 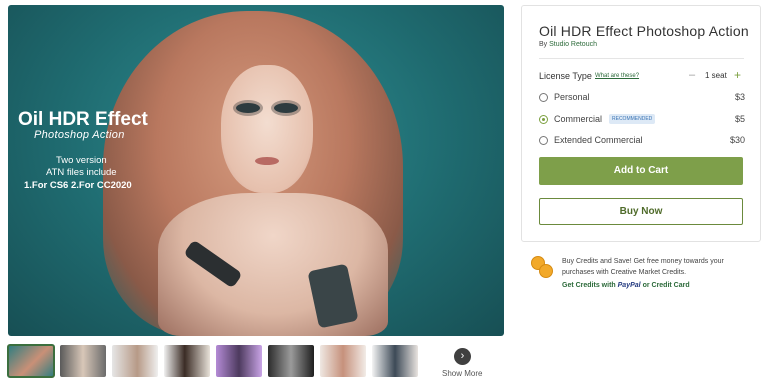 What do you see at coordinates (739, 97) in the screenshot?
I see `license-option-price: $3` at bounding box center [739, 97].